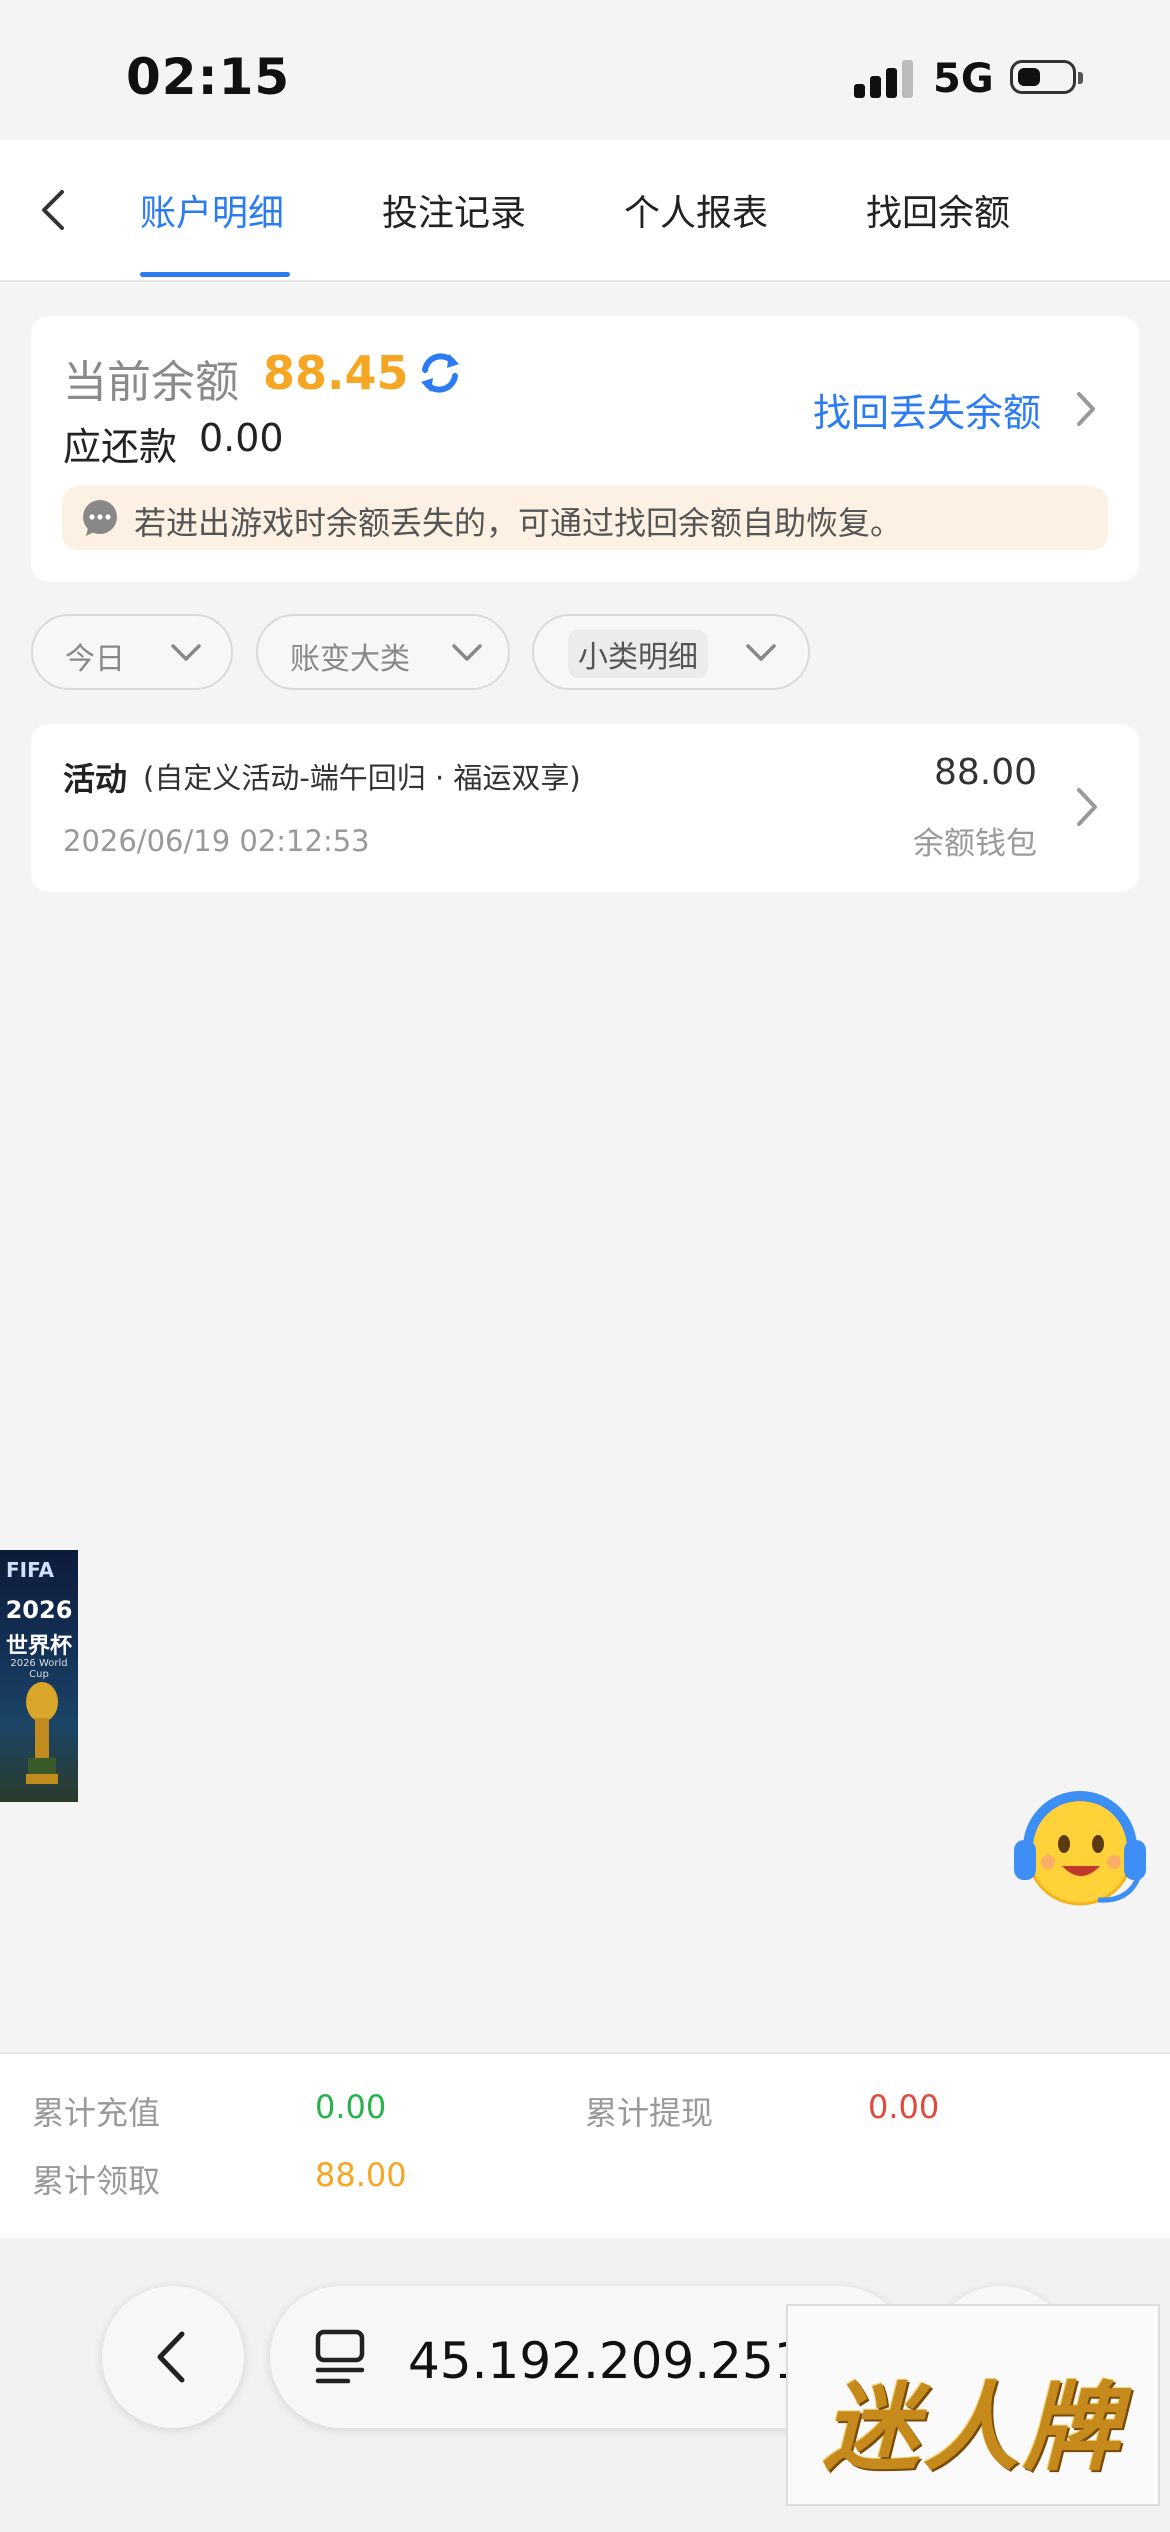  Describe the element at coordinates (904, 2107) in the screenshot. I see `total-withdraw-value: 0.00` at that location.